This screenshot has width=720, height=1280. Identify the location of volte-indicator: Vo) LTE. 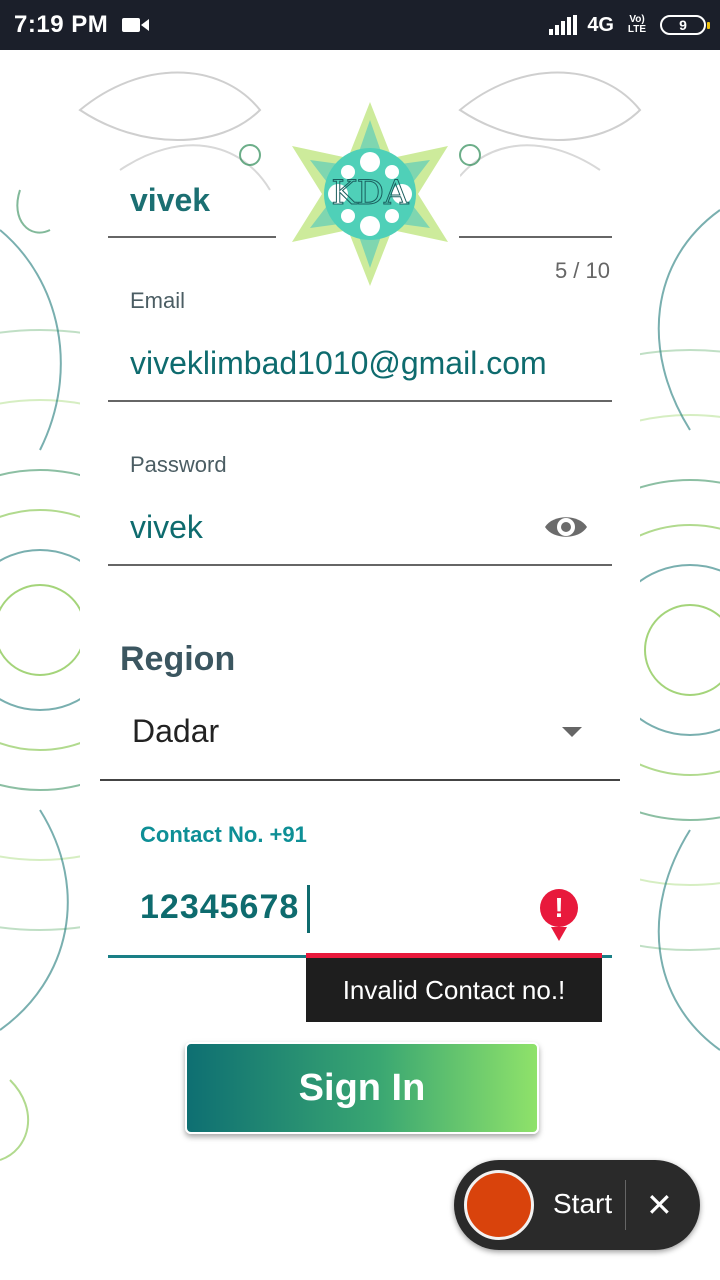
(637, 24).